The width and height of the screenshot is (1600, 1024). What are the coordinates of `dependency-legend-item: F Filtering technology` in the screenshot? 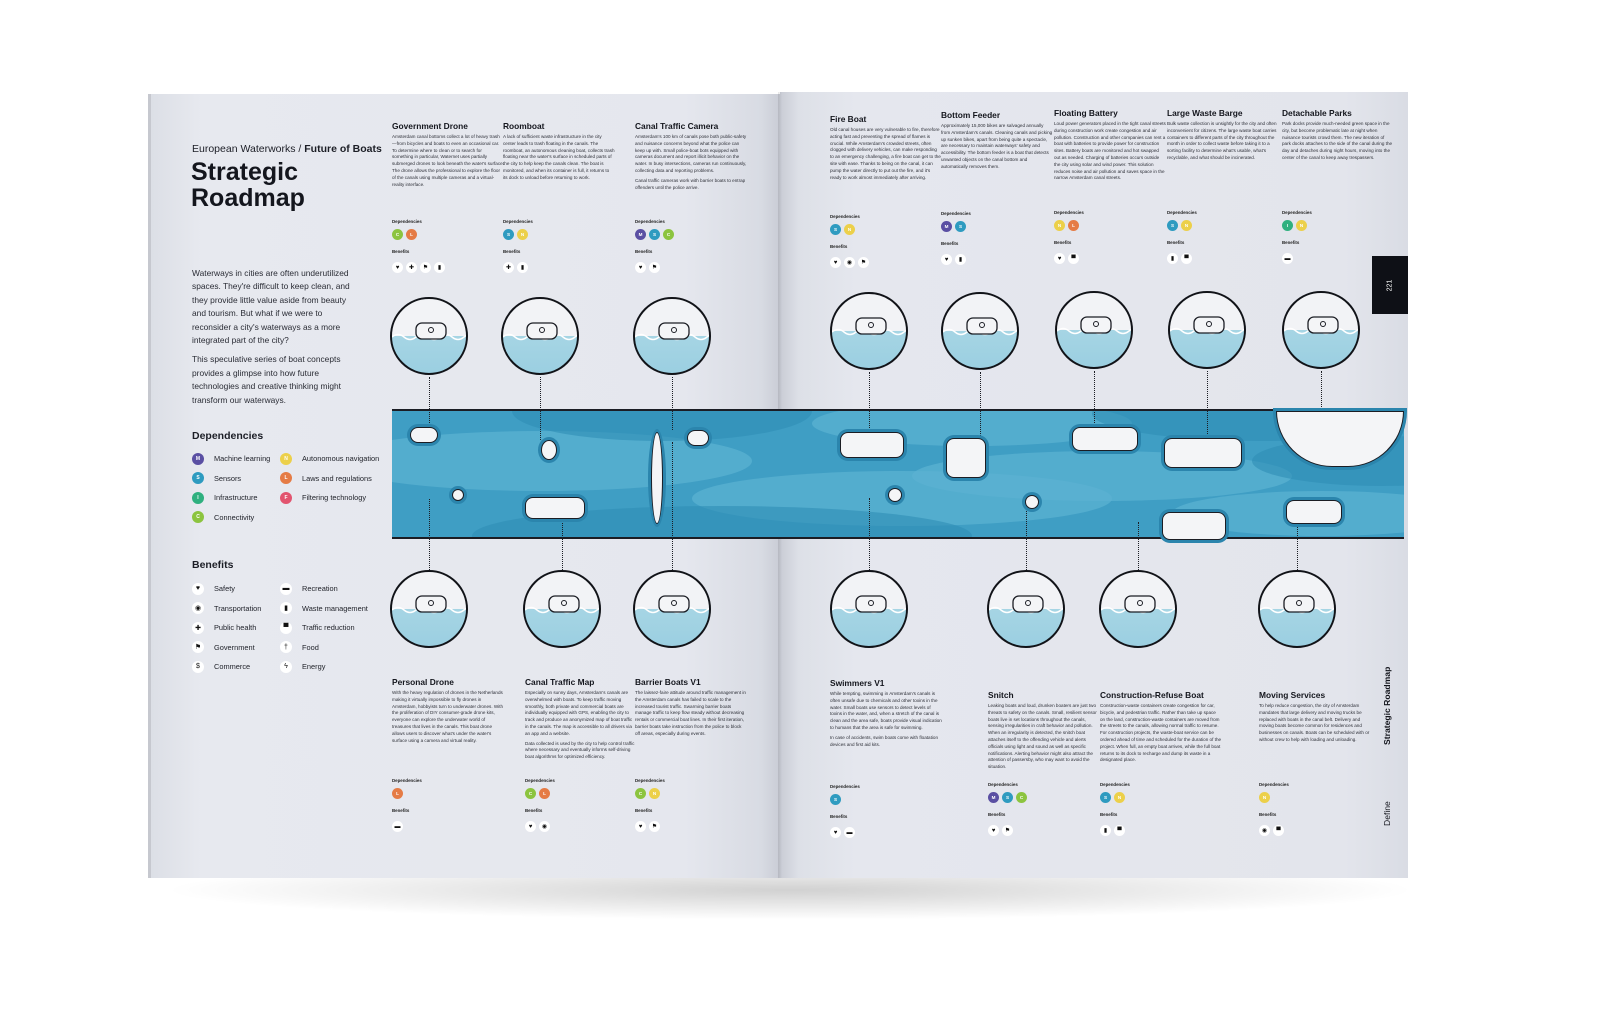 It's located at (323, 497).